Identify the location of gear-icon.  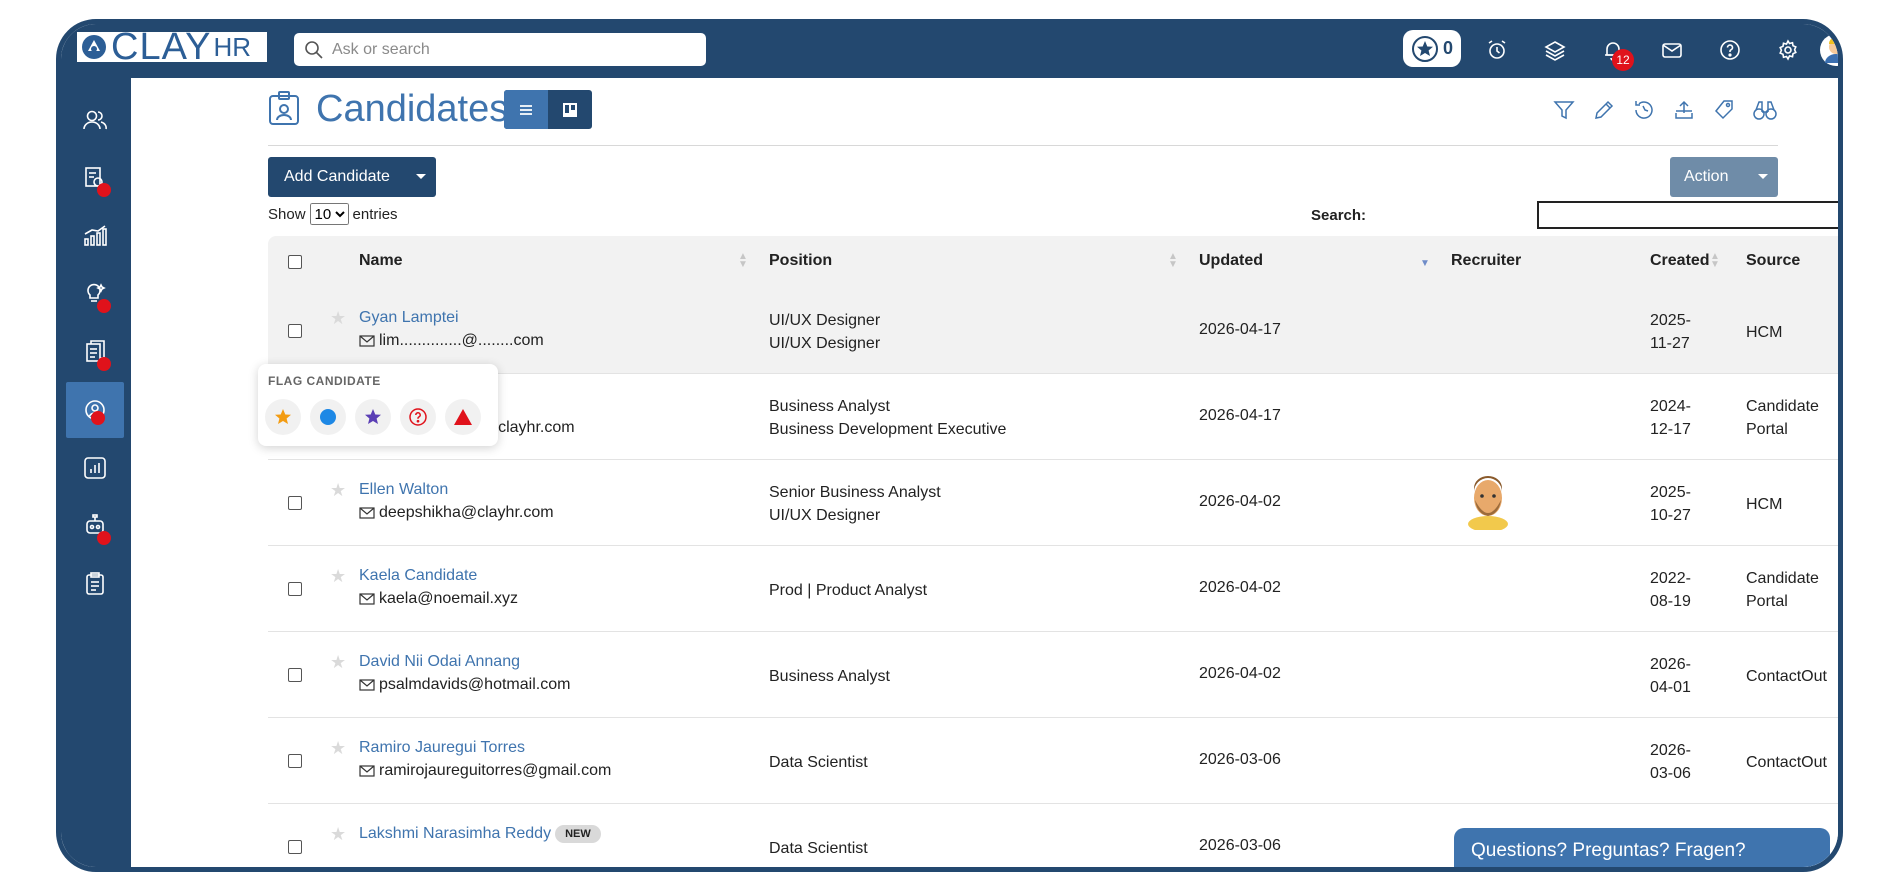
(1788, 50).